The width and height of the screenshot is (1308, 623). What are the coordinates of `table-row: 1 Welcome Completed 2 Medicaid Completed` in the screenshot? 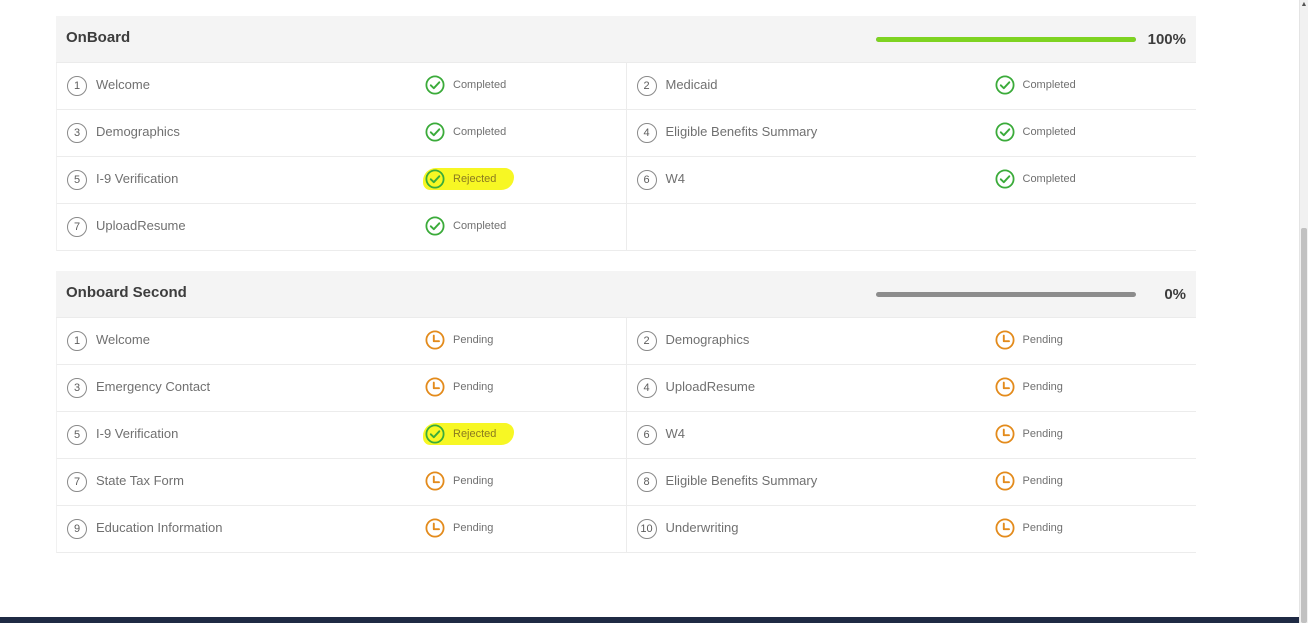 It's located at (626, 86).